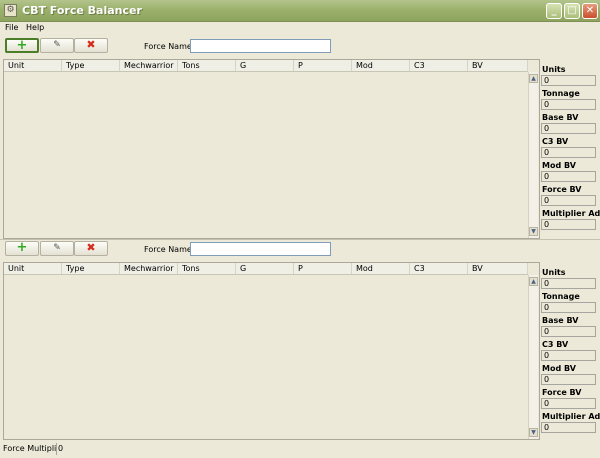 This screenshot has width=600, height=458. Describe the element at coordinates (35, 28) in the screenshot. I see `menu-help: Help` at that location.